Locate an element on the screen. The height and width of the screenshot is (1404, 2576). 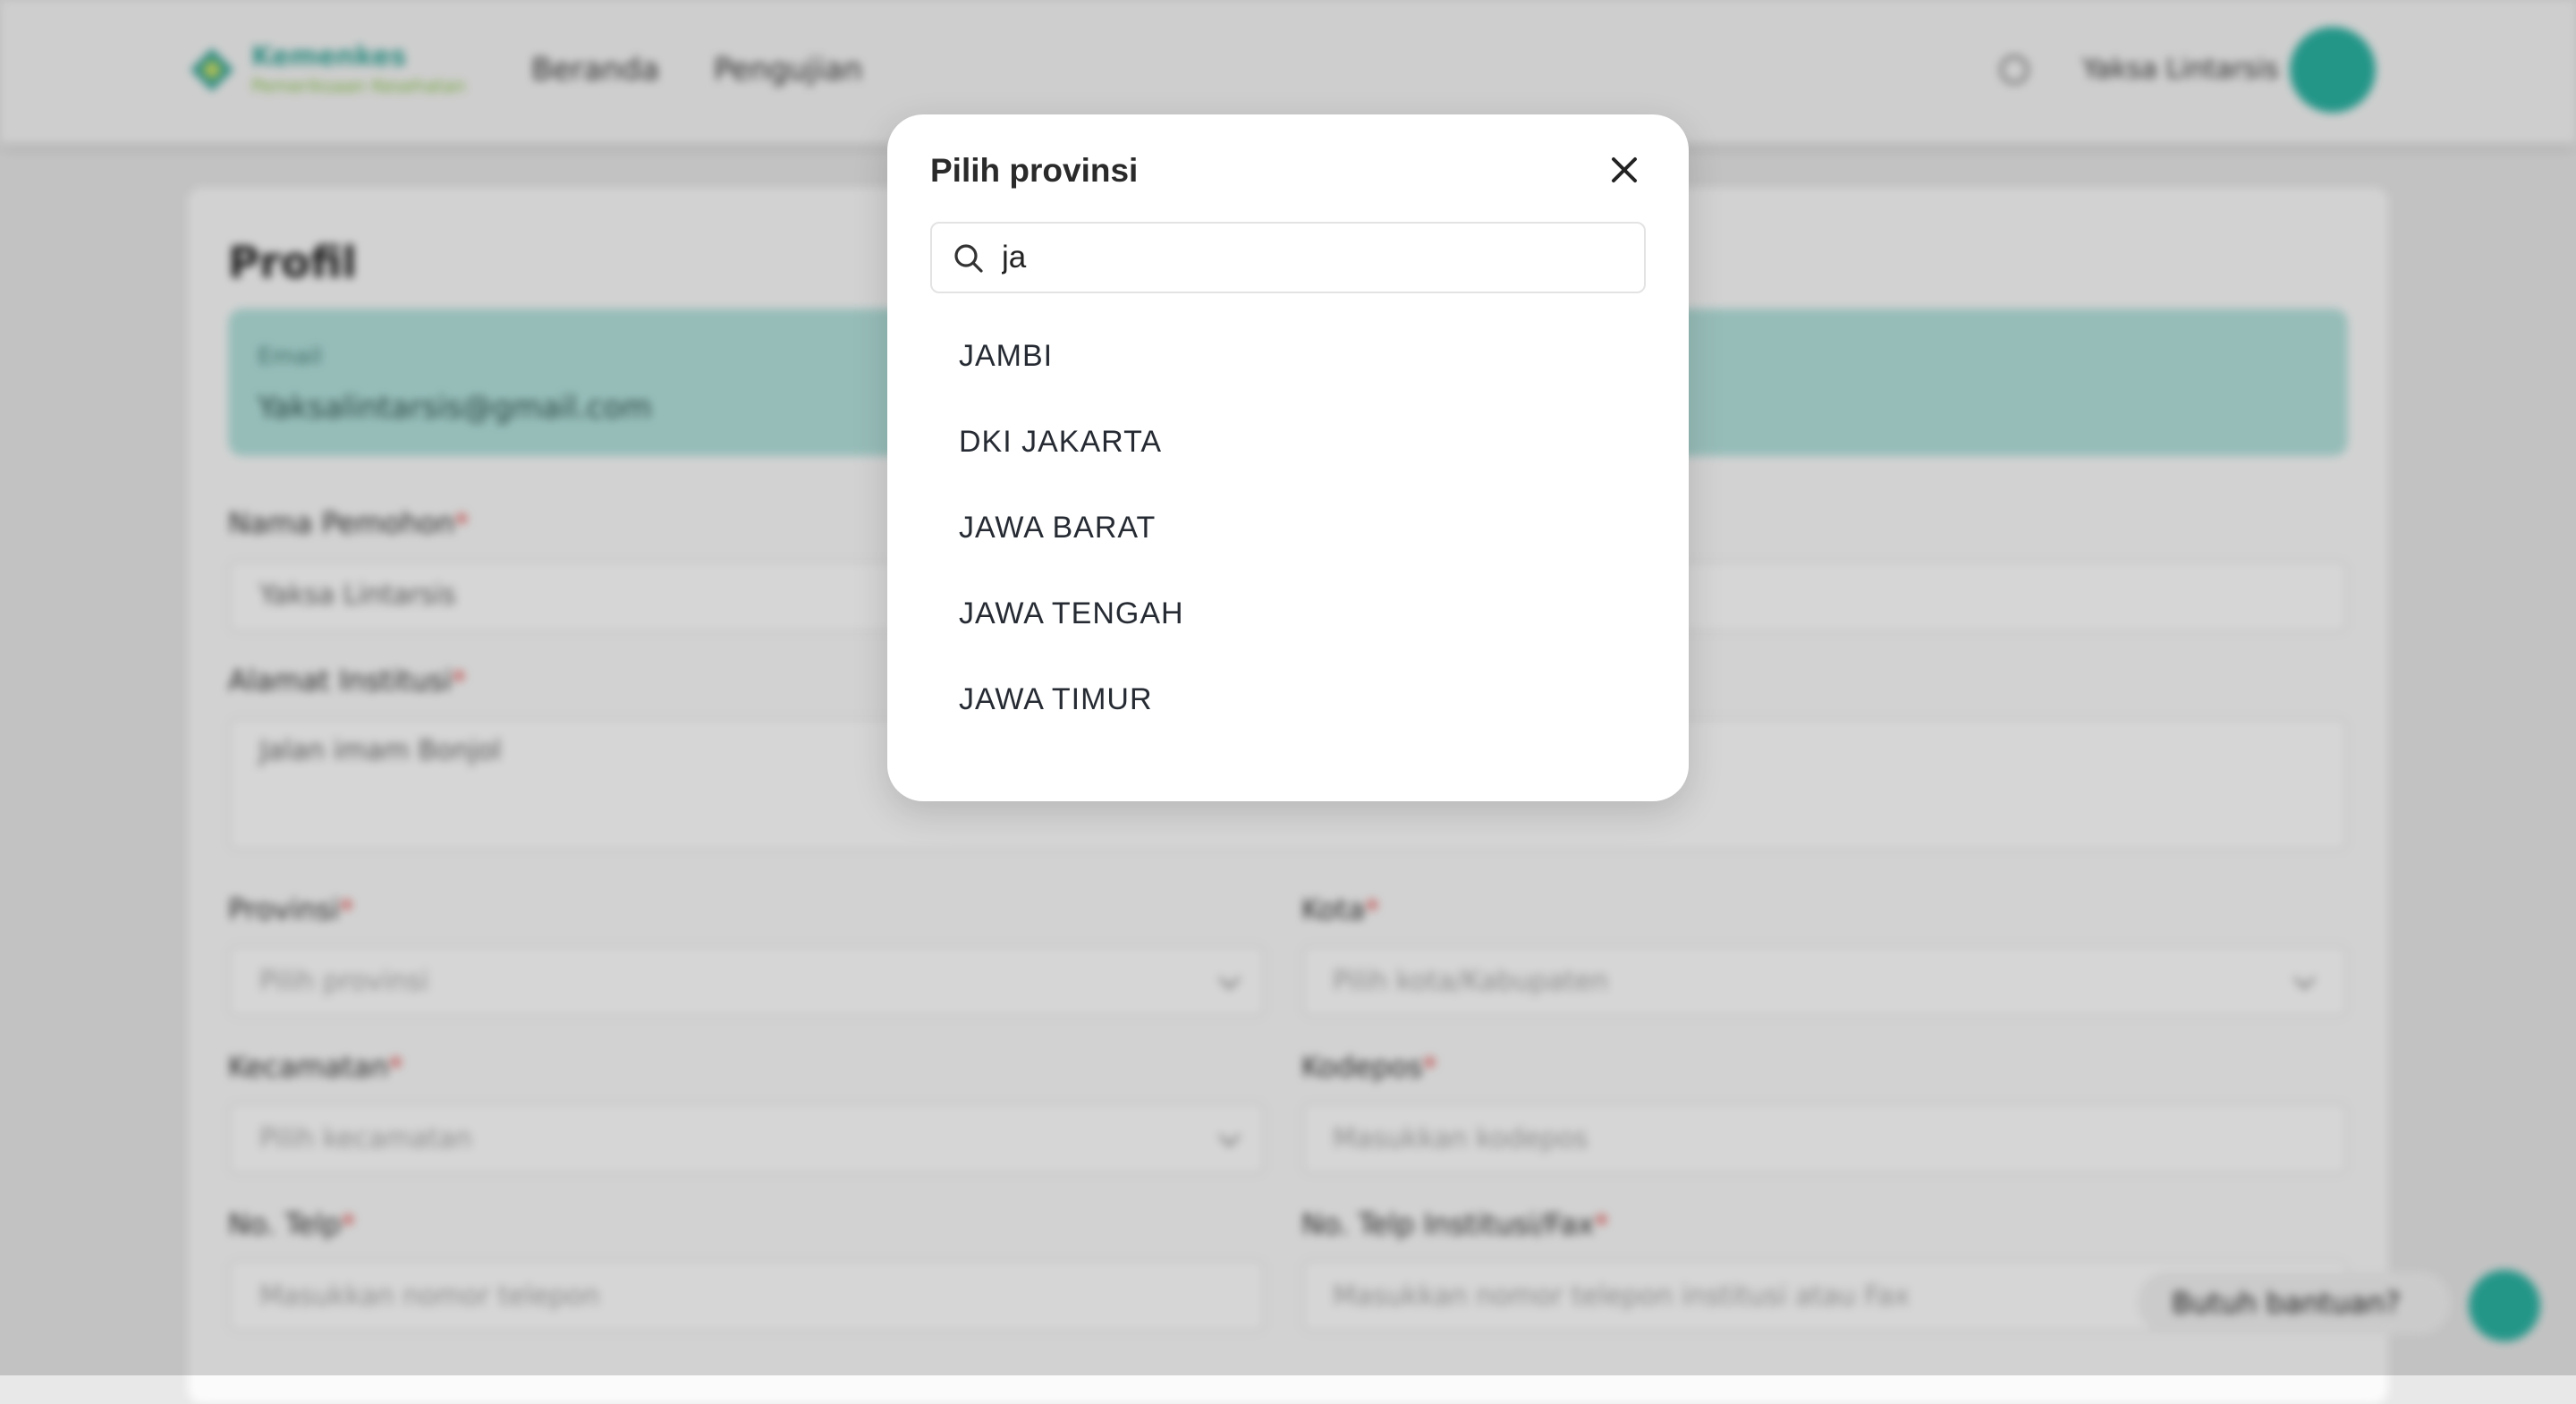
option-dki-jakarta: DKI JAKARTA is located at coordinates (1288, 442).